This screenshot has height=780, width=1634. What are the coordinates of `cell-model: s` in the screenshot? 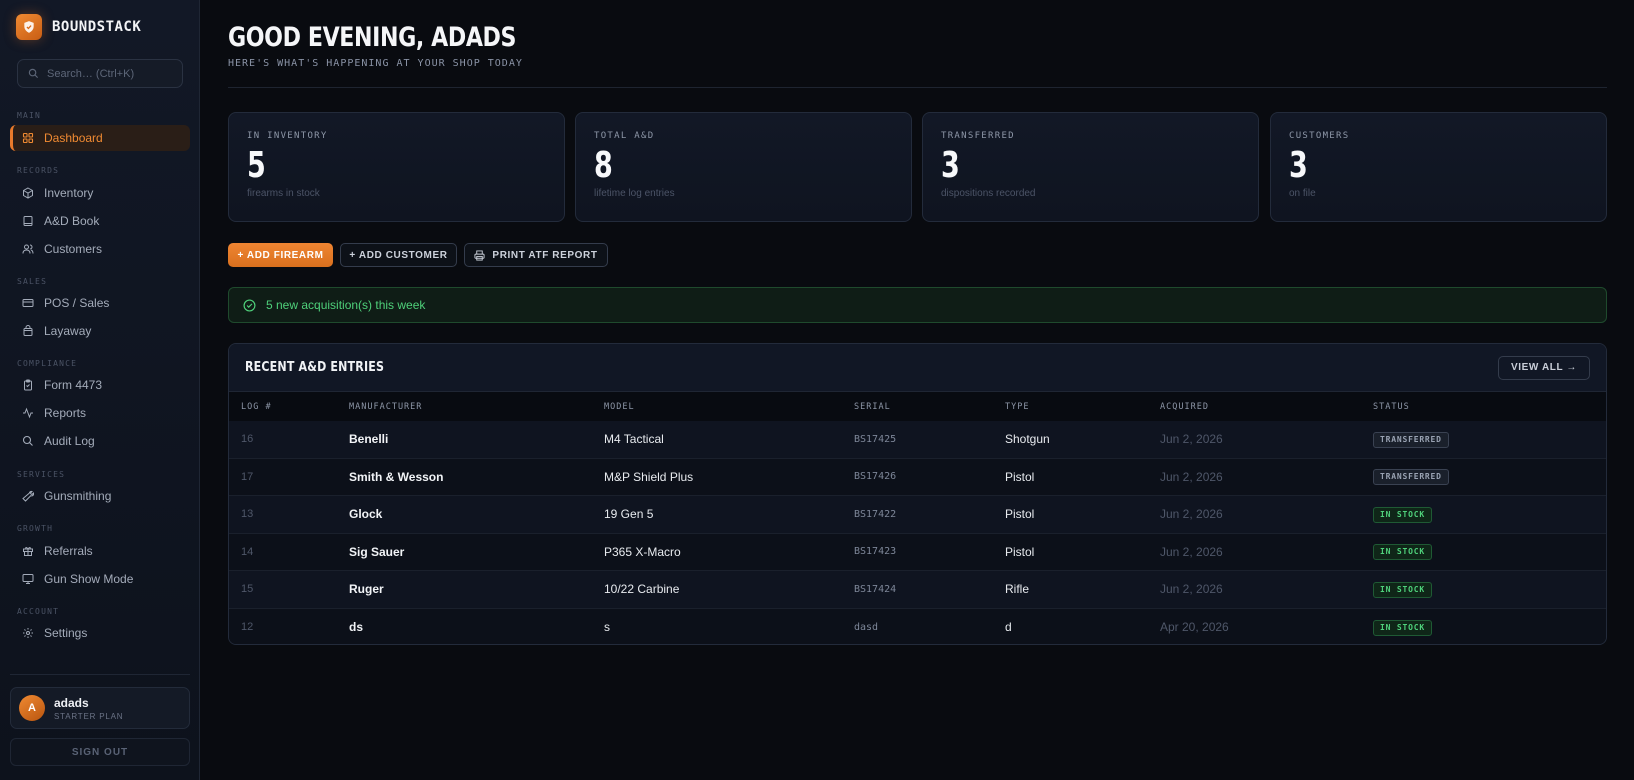 It's located at (607, 627).